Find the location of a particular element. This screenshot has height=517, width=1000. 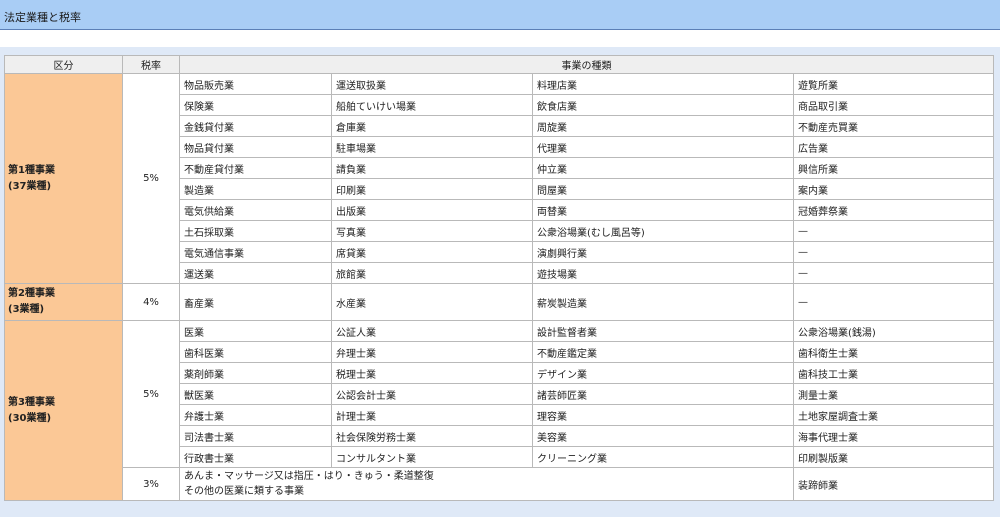

business-type-cell: 冠婚葬祭業 is located at coordinates (893, 210).